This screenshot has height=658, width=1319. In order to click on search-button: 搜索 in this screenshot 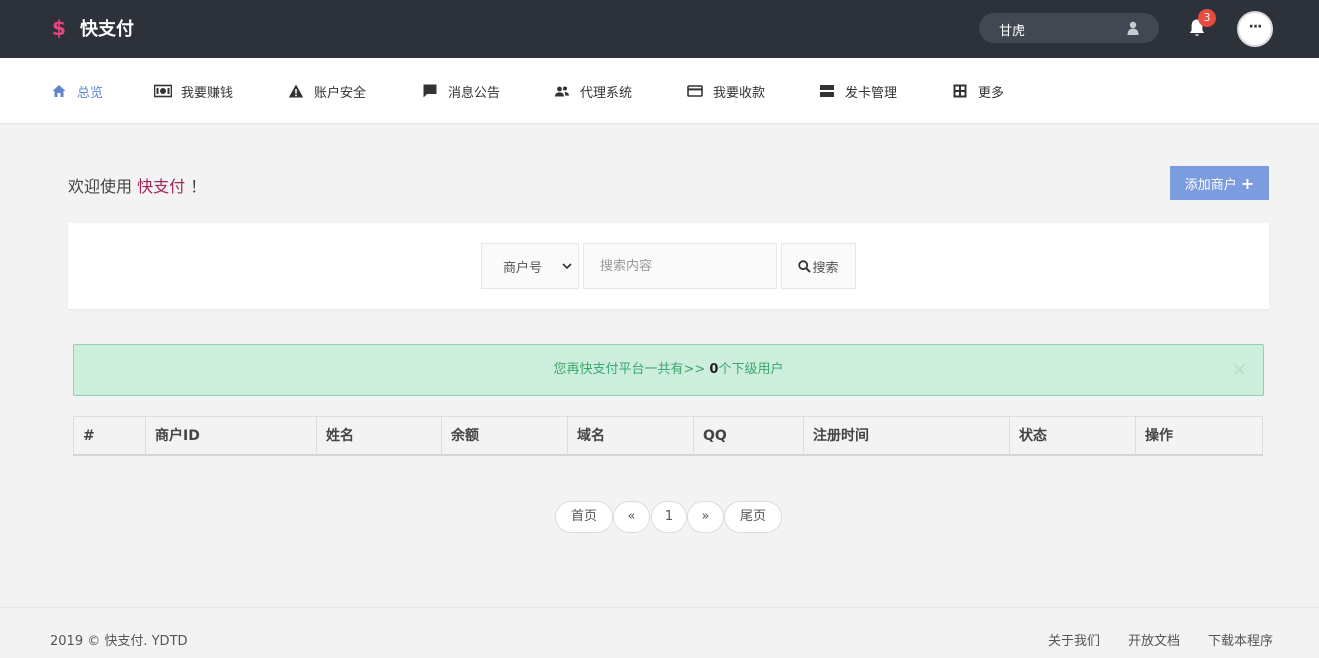, I will do `click(818, 266)`.